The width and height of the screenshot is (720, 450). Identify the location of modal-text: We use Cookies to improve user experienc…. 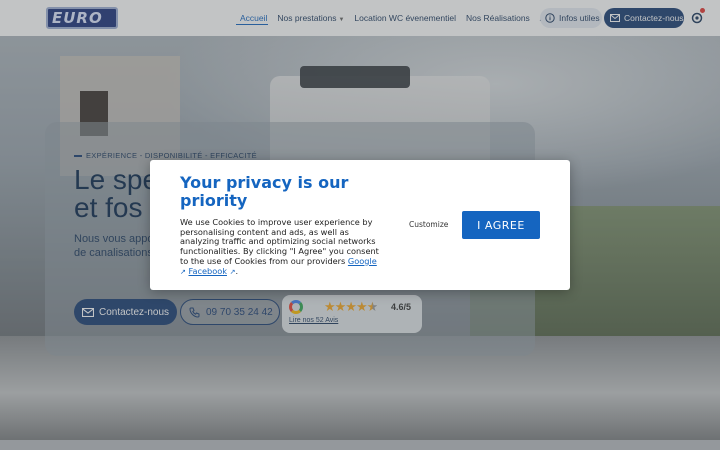
(280, 247).